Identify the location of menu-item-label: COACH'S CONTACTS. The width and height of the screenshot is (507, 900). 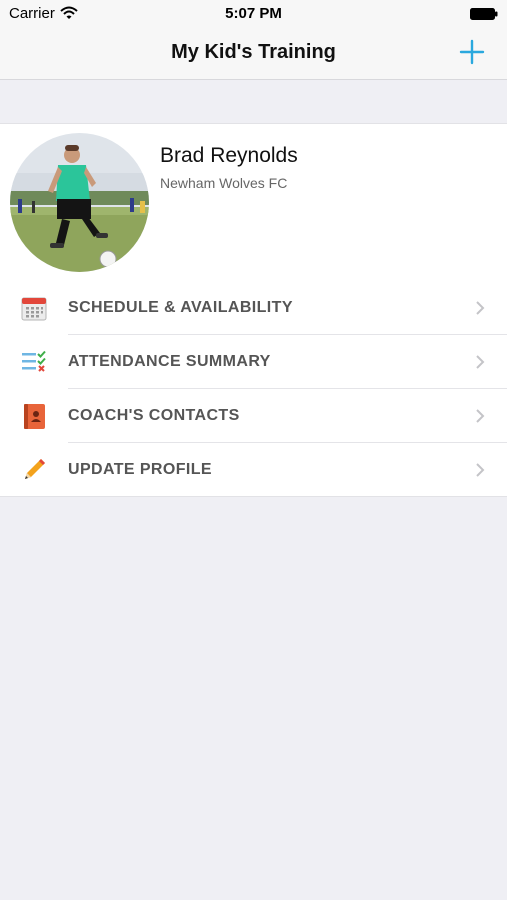
(154, 415).